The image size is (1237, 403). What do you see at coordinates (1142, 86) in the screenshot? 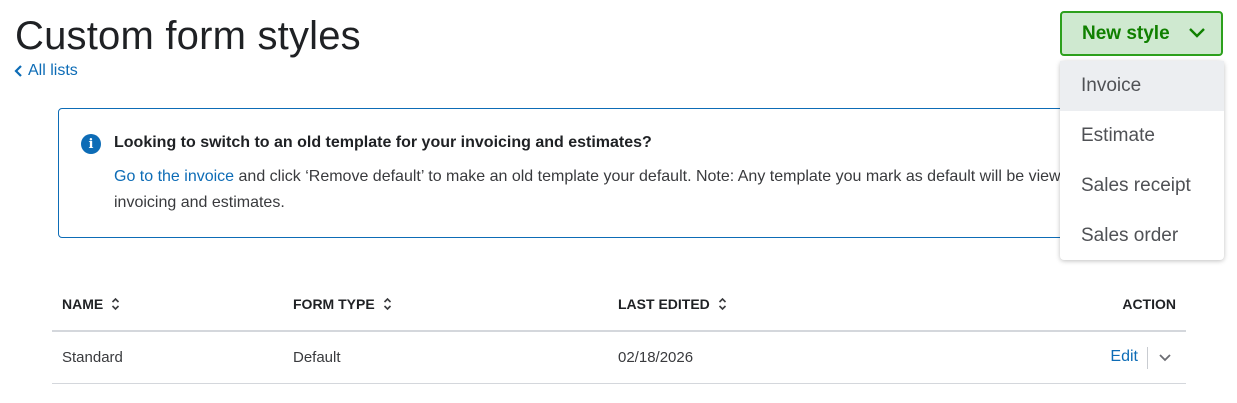
I see `menu-item-invoice: Invoice` at bounding box center [1142, 86].